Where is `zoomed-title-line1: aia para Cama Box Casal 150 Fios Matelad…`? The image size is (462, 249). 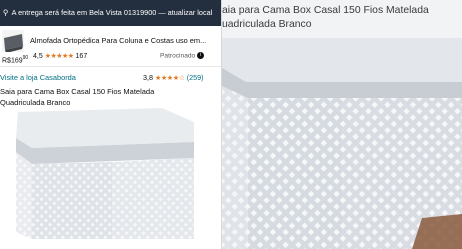
zoomed-title-line1: aia para Cama Box Casal 150 Fios Matelad… is located at coordinates (325, 10).